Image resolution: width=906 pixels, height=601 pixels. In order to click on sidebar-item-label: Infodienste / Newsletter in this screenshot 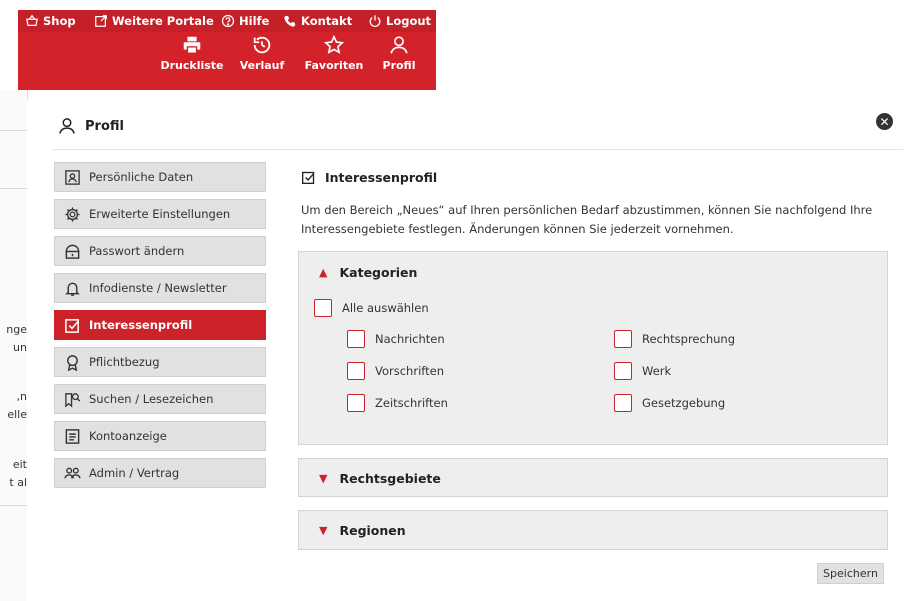, I will do `click(158, 288)`.